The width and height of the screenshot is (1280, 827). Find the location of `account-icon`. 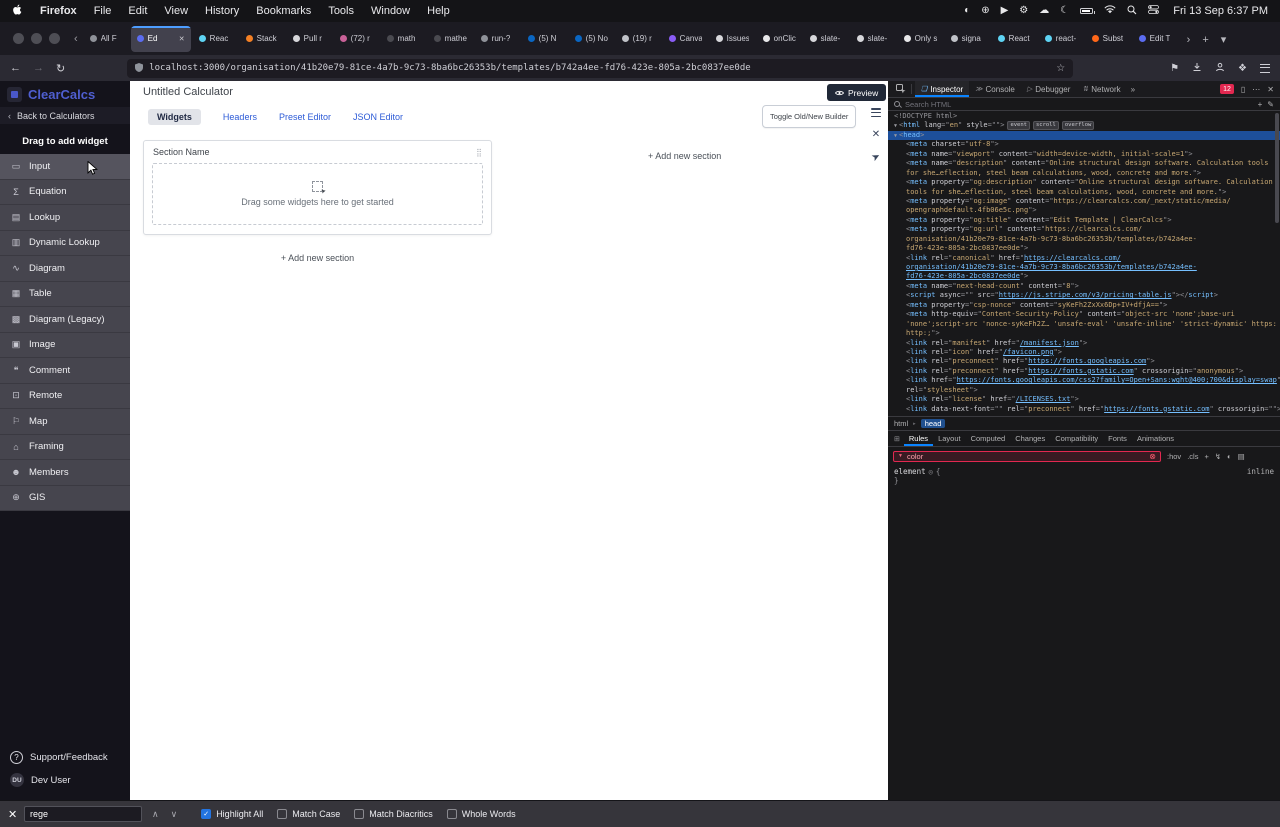

account-icon is located at coordinates (1220, 68).